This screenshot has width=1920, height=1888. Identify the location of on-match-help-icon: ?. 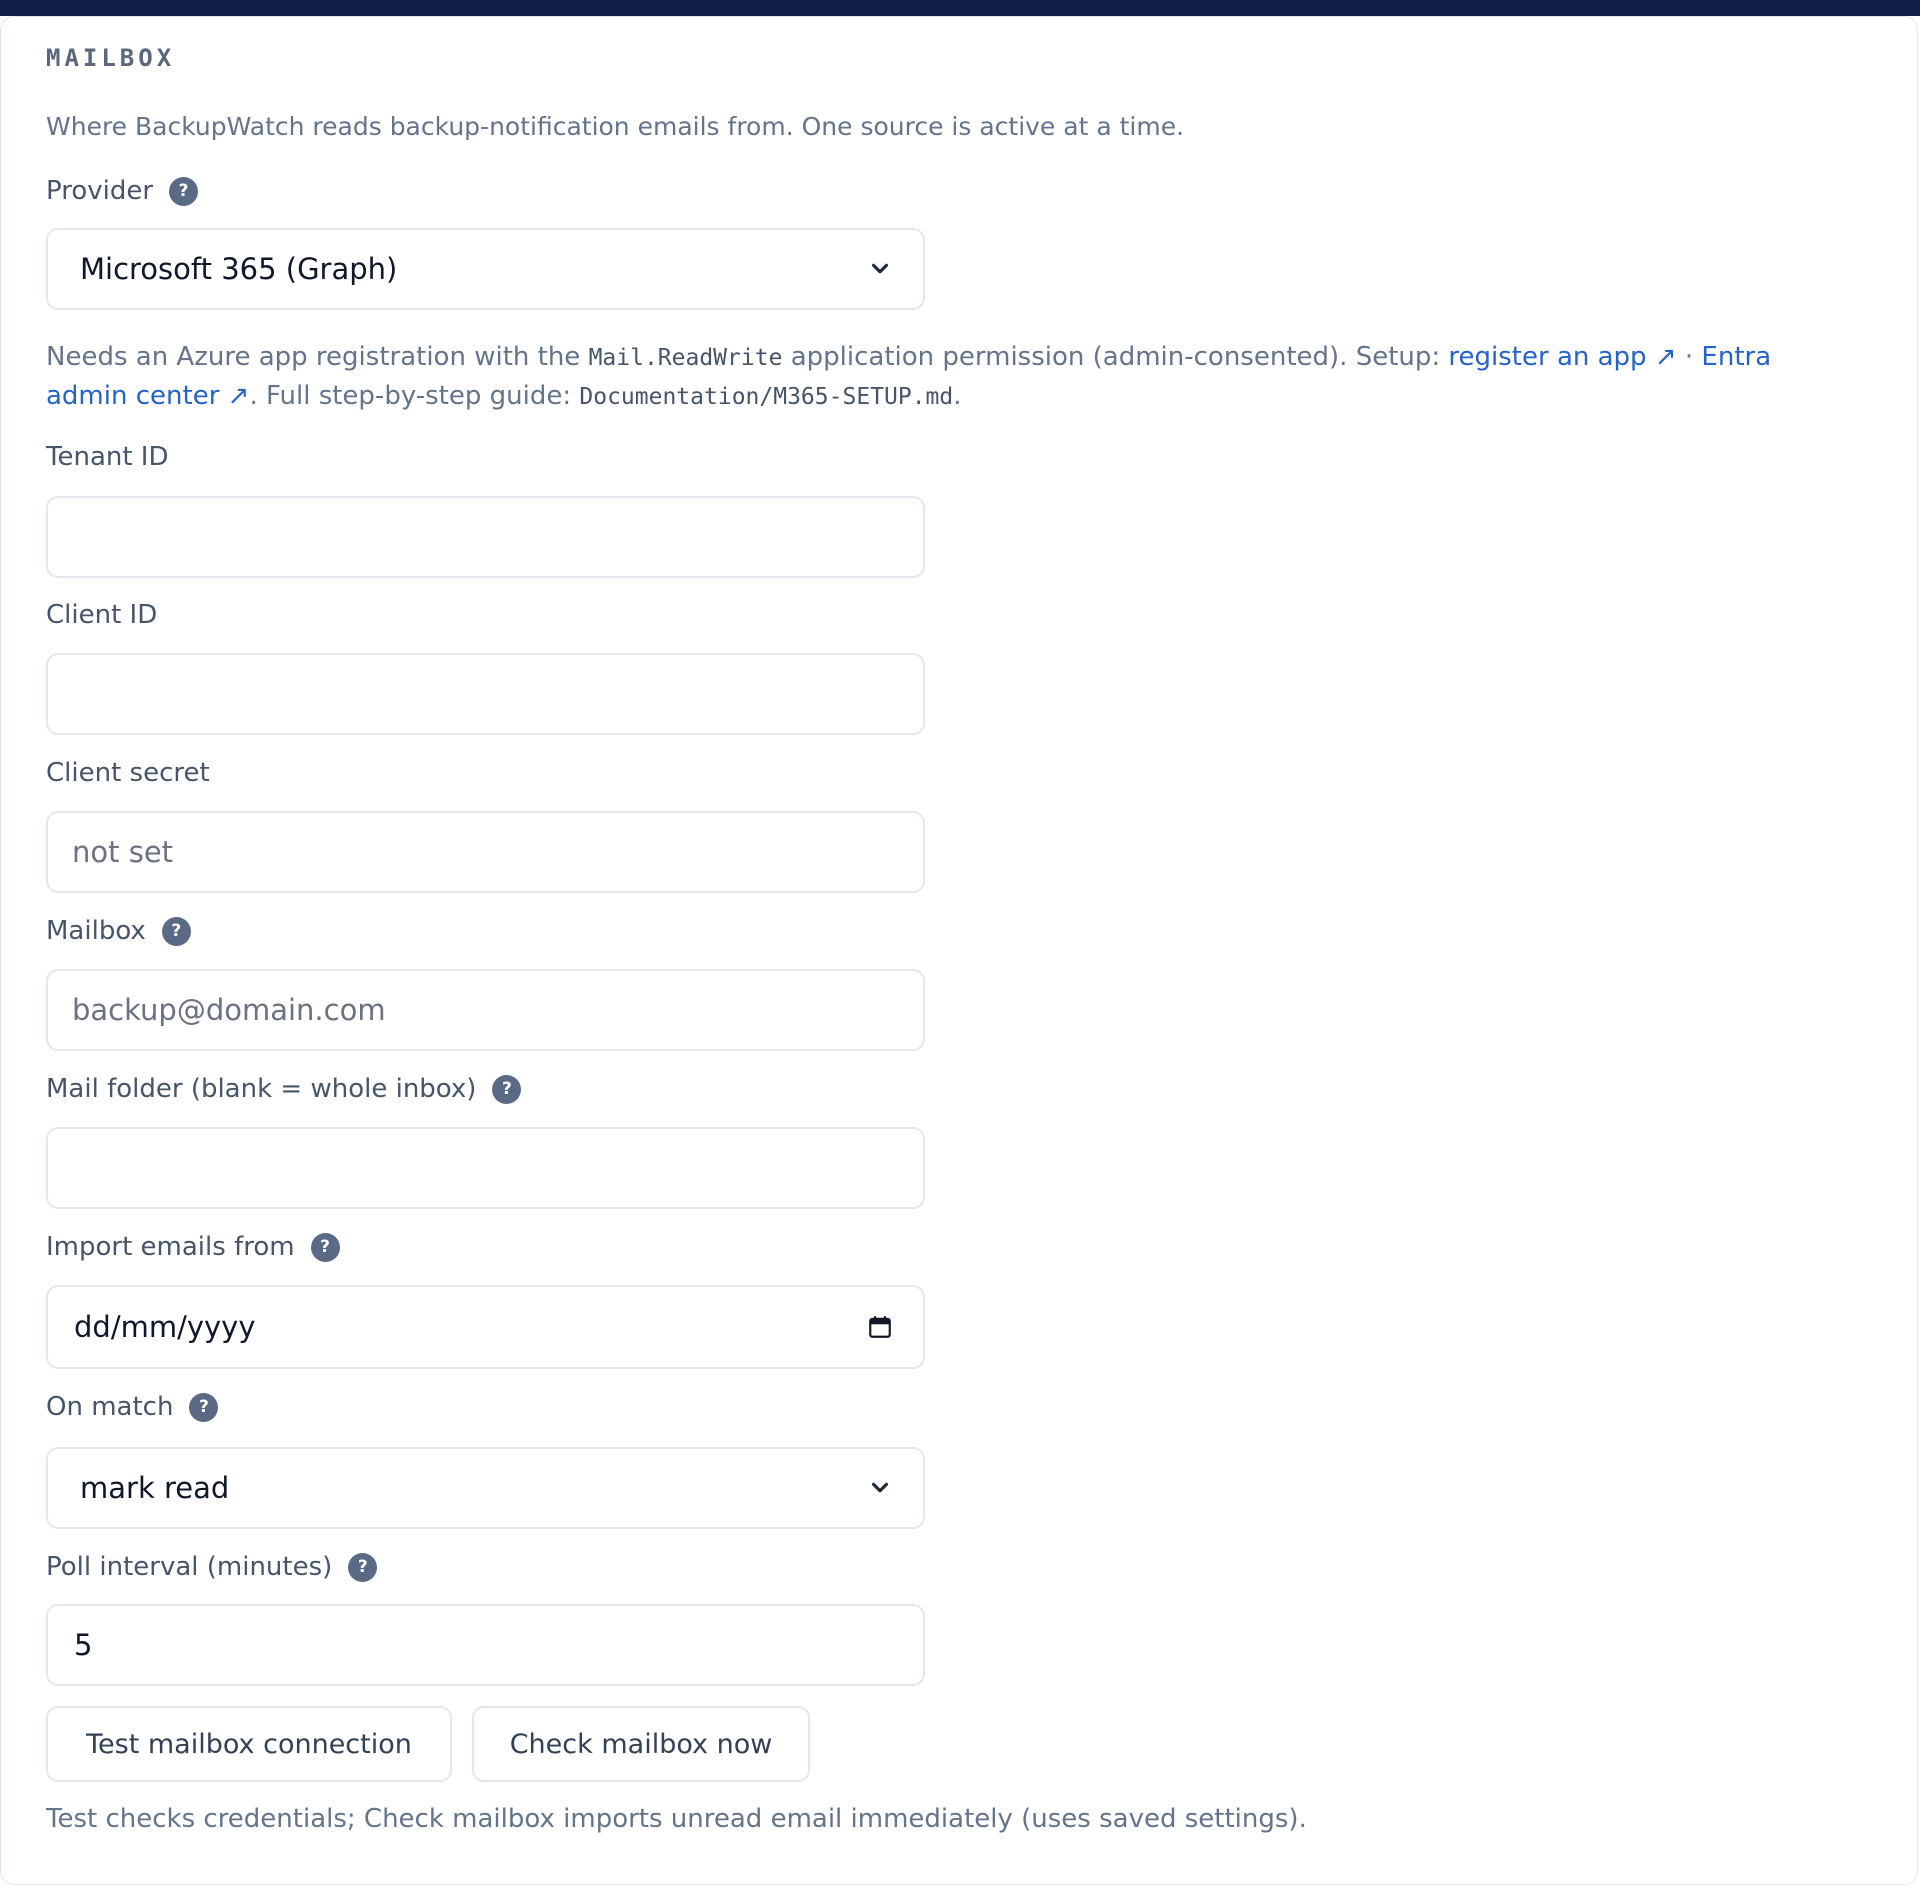
(204, 1407).